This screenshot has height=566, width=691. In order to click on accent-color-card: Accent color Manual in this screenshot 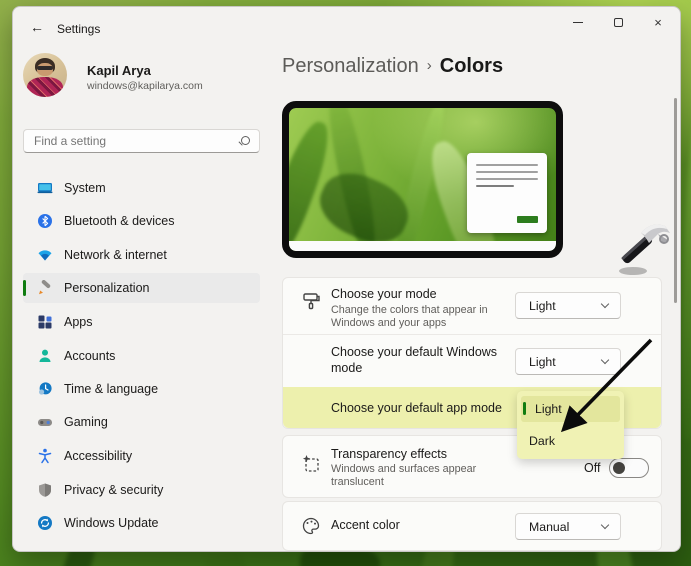, I will do `click(472, 526)`.